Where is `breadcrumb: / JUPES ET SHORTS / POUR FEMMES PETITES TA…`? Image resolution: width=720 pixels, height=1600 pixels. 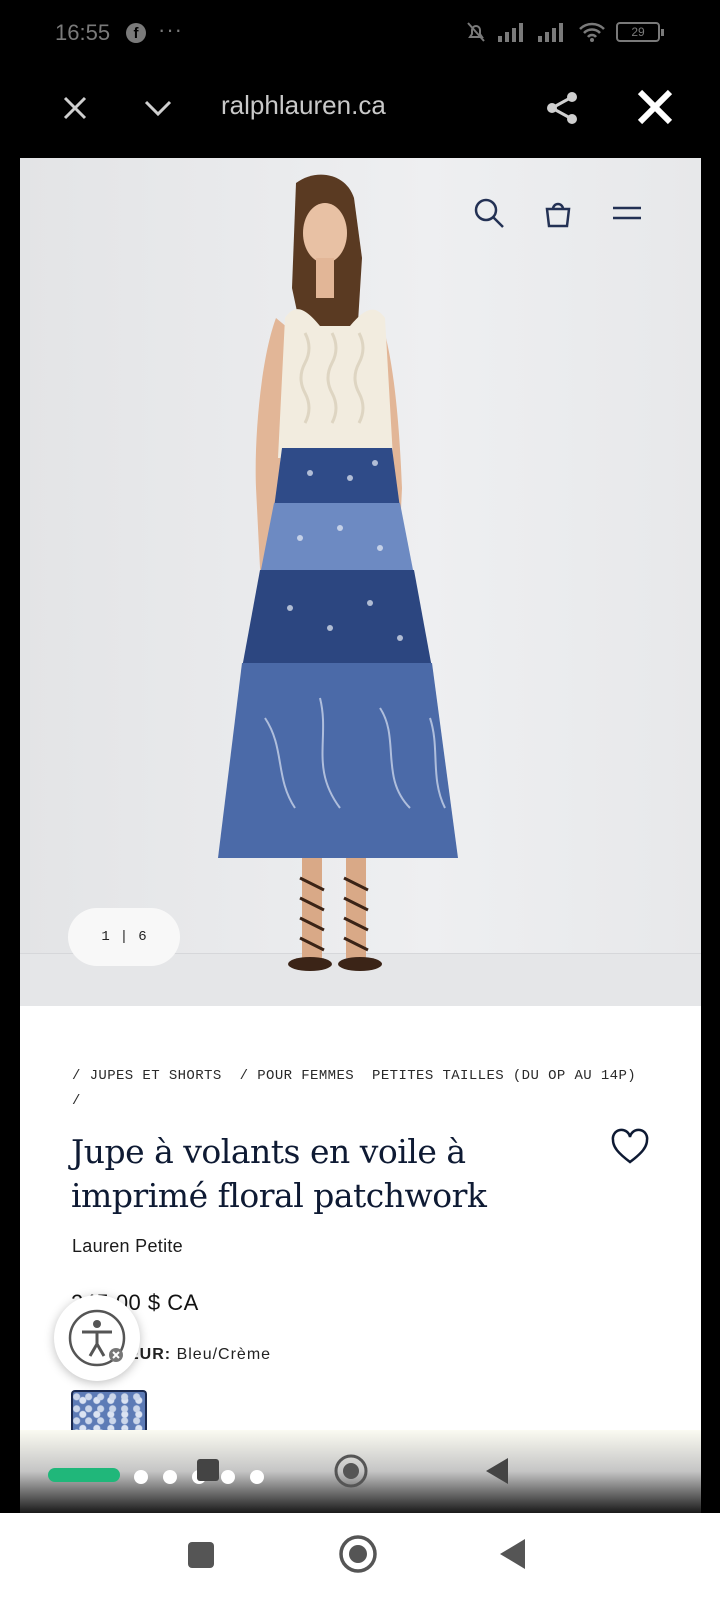
breadcrumb: / JUPES ET SHORTS / POUR FEMMES PETITES TA… is located at coordinates (367, 1089).